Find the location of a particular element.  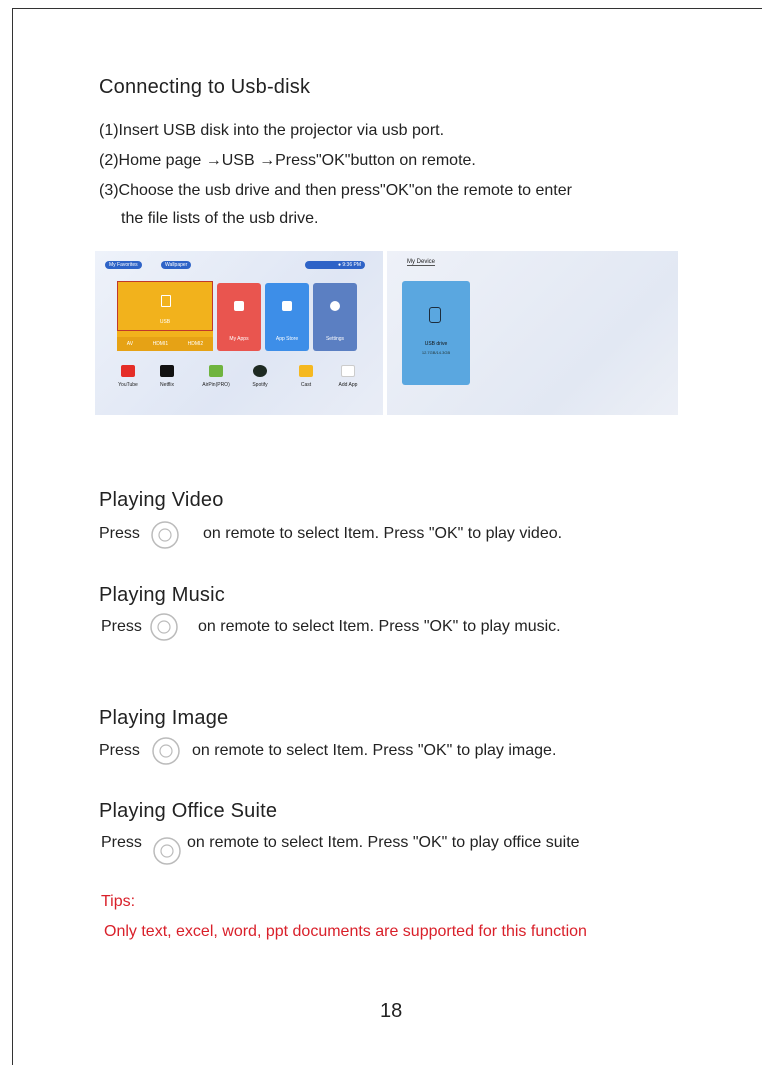

app-youtube: YouTube is located at coordinates (128, 380).